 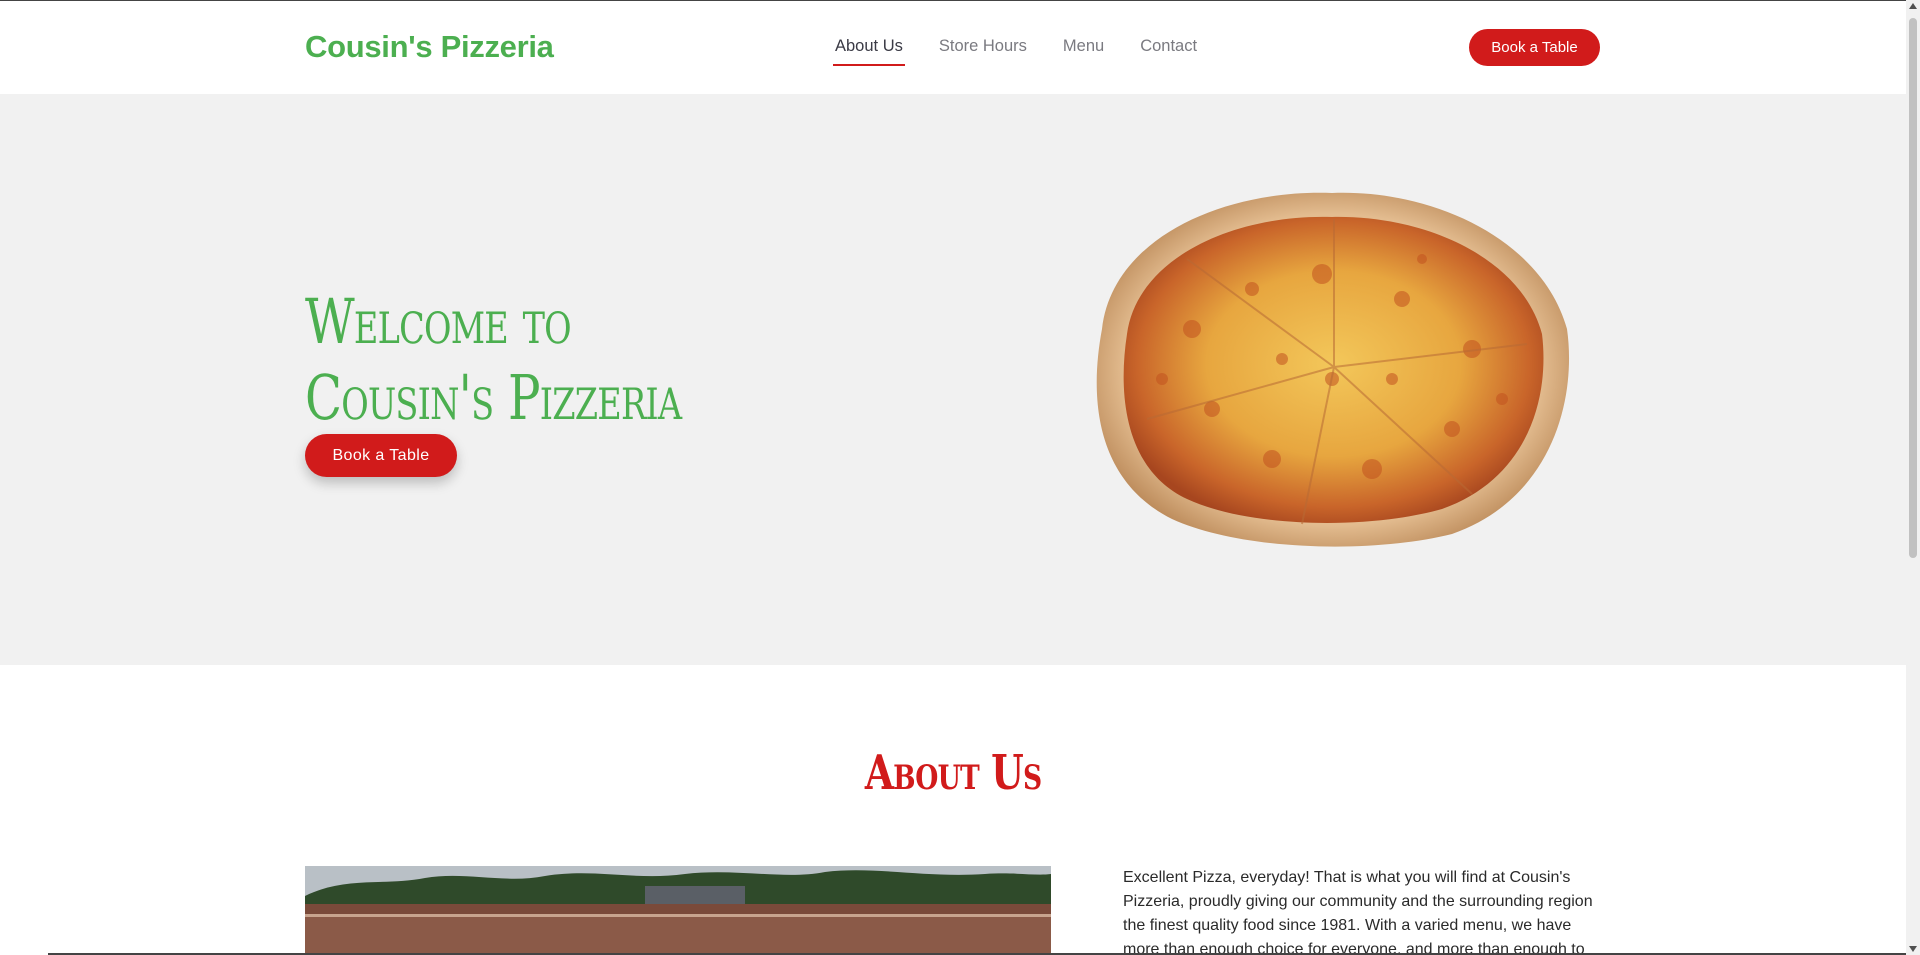 I want to click on storefront-photo, so click(x=678, y=910).